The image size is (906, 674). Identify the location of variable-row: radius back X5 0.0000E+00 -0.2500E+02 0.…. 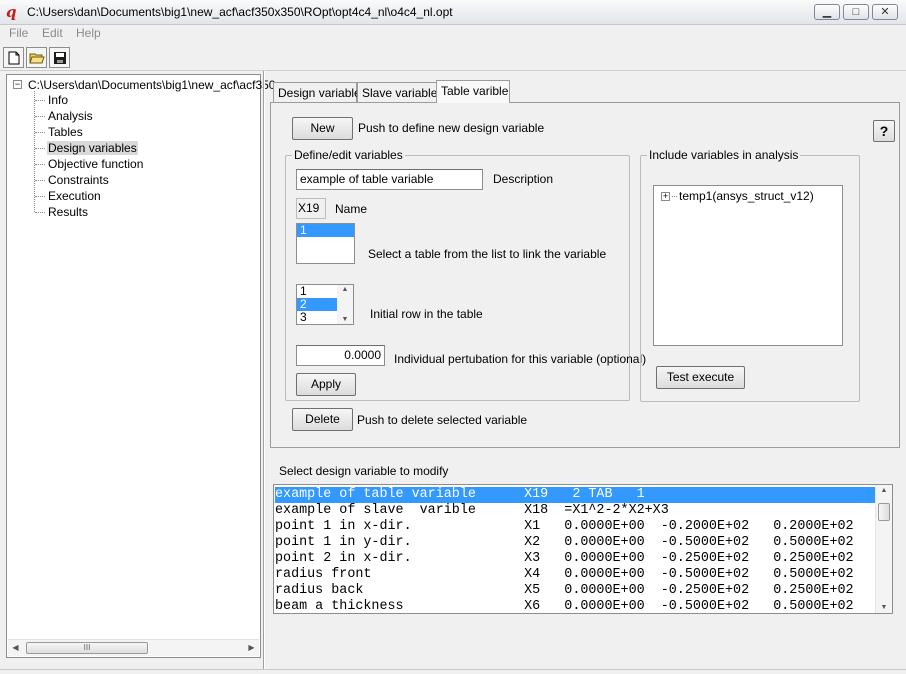
(575, 591).